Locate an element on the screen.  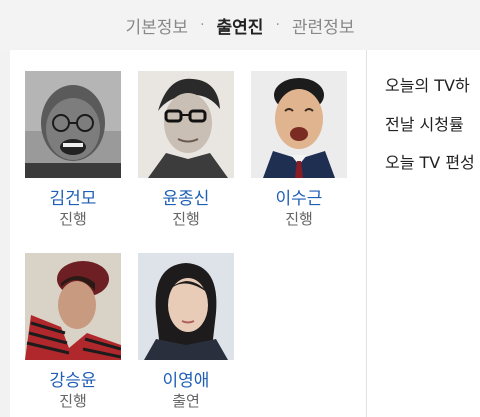
cast-name: 이영애 is located at coordinates (186, 381).